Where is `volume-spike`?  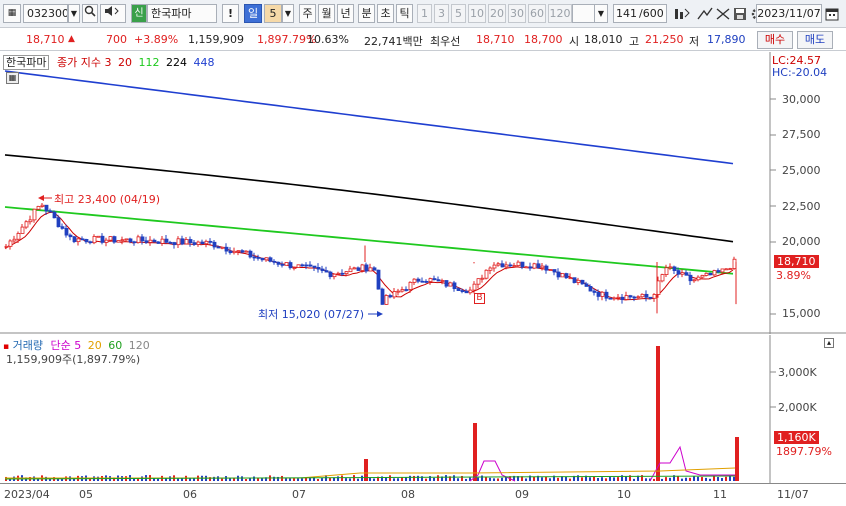 volume-spike is located at coordinates (475, 452).